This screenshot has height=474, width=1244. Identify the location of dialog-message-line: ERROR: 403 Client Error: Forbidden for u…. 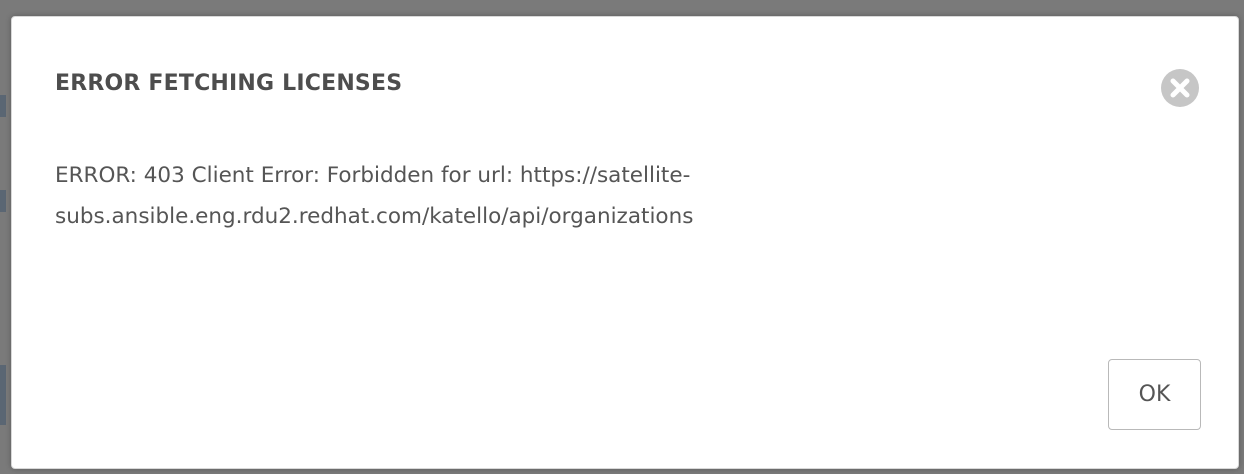
(373, 175).